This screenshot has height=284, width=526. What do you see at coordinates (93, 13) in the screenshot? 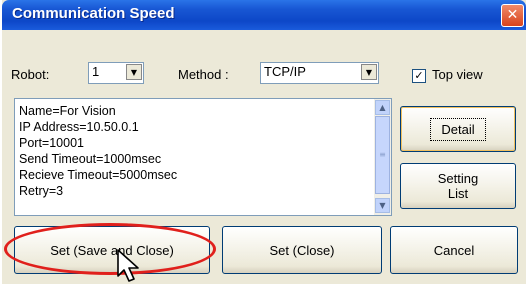
I see `dialog-title: Communication Speed` at bounding box center [93, 13].